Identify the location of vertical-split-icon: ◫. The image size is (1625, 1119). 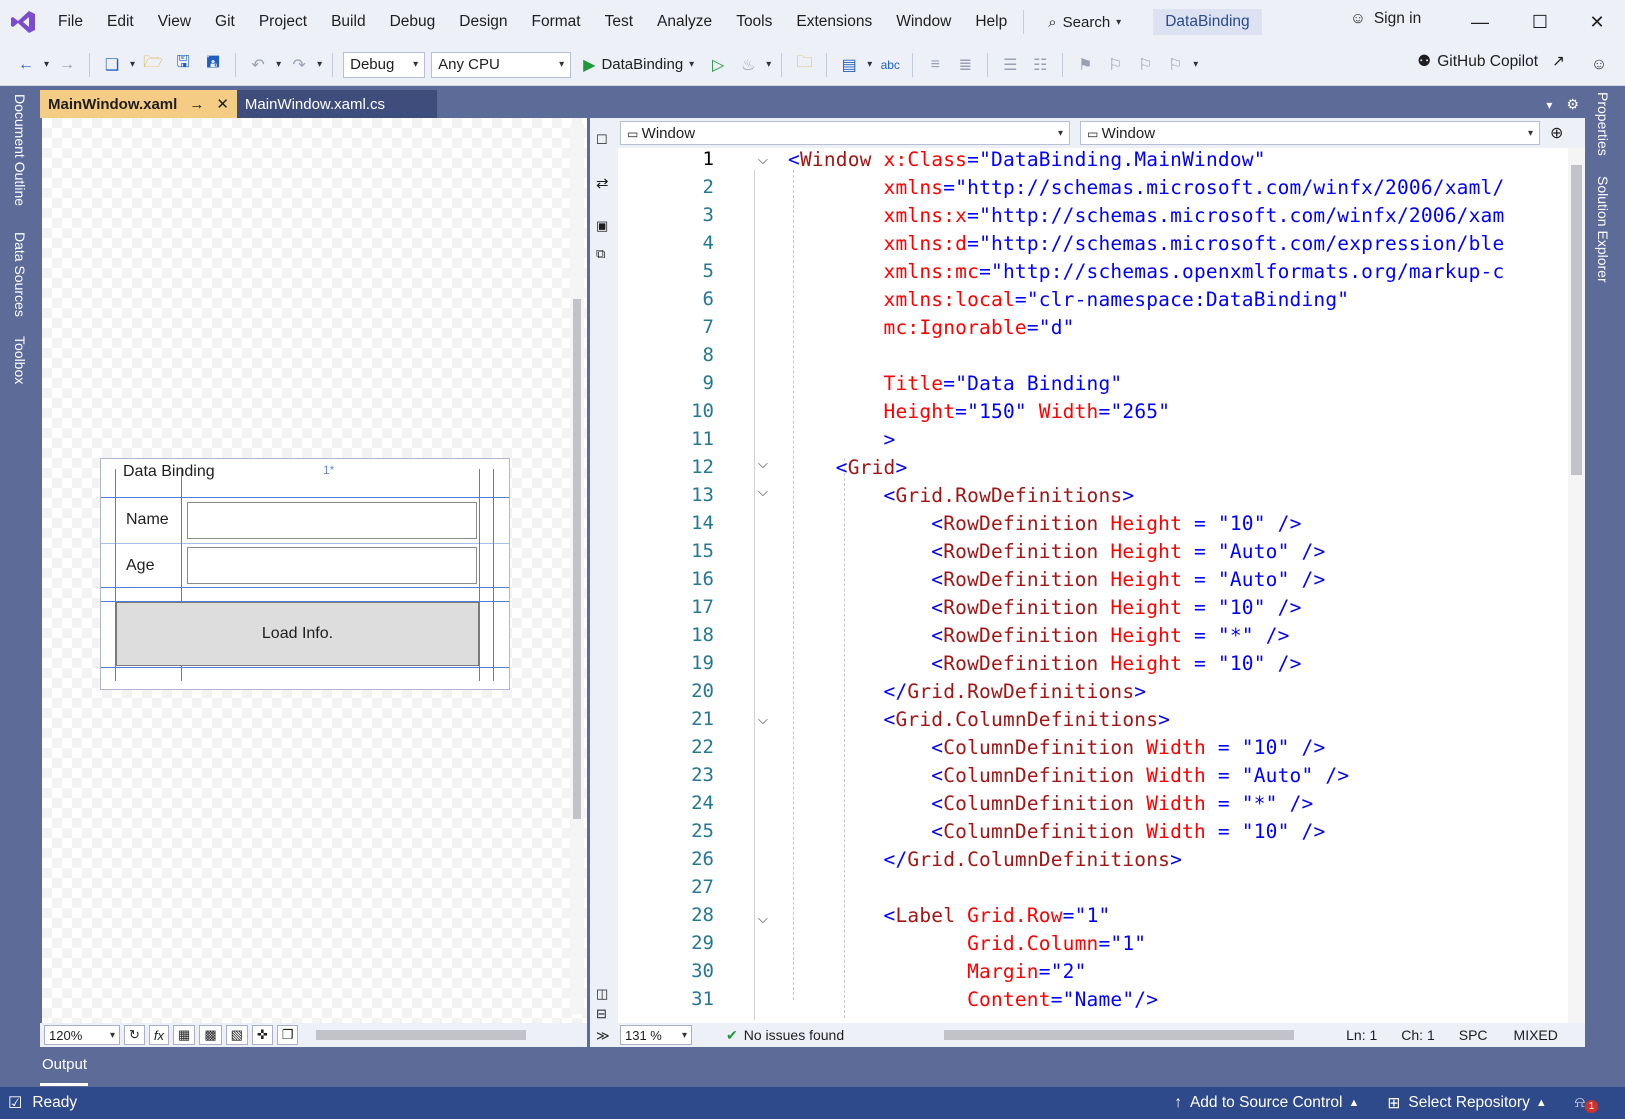
(602, 994).